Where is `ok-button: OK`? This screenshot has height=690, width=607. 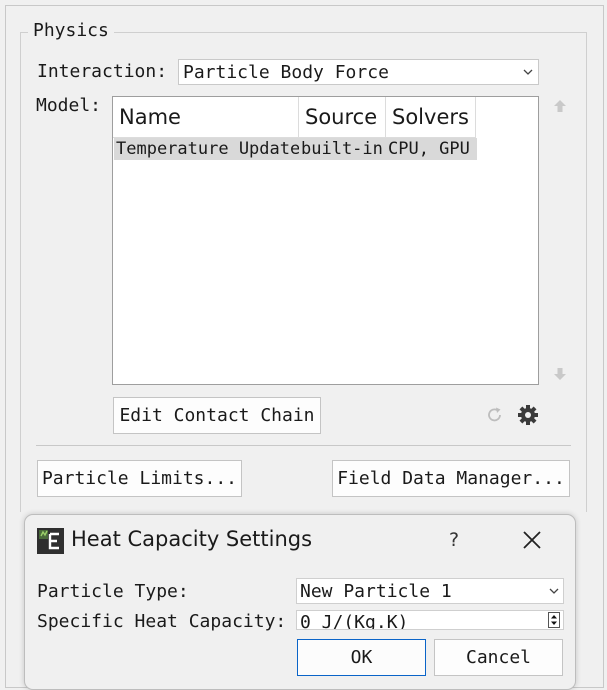 ok-button: OK is located at coordinates (361, 657).